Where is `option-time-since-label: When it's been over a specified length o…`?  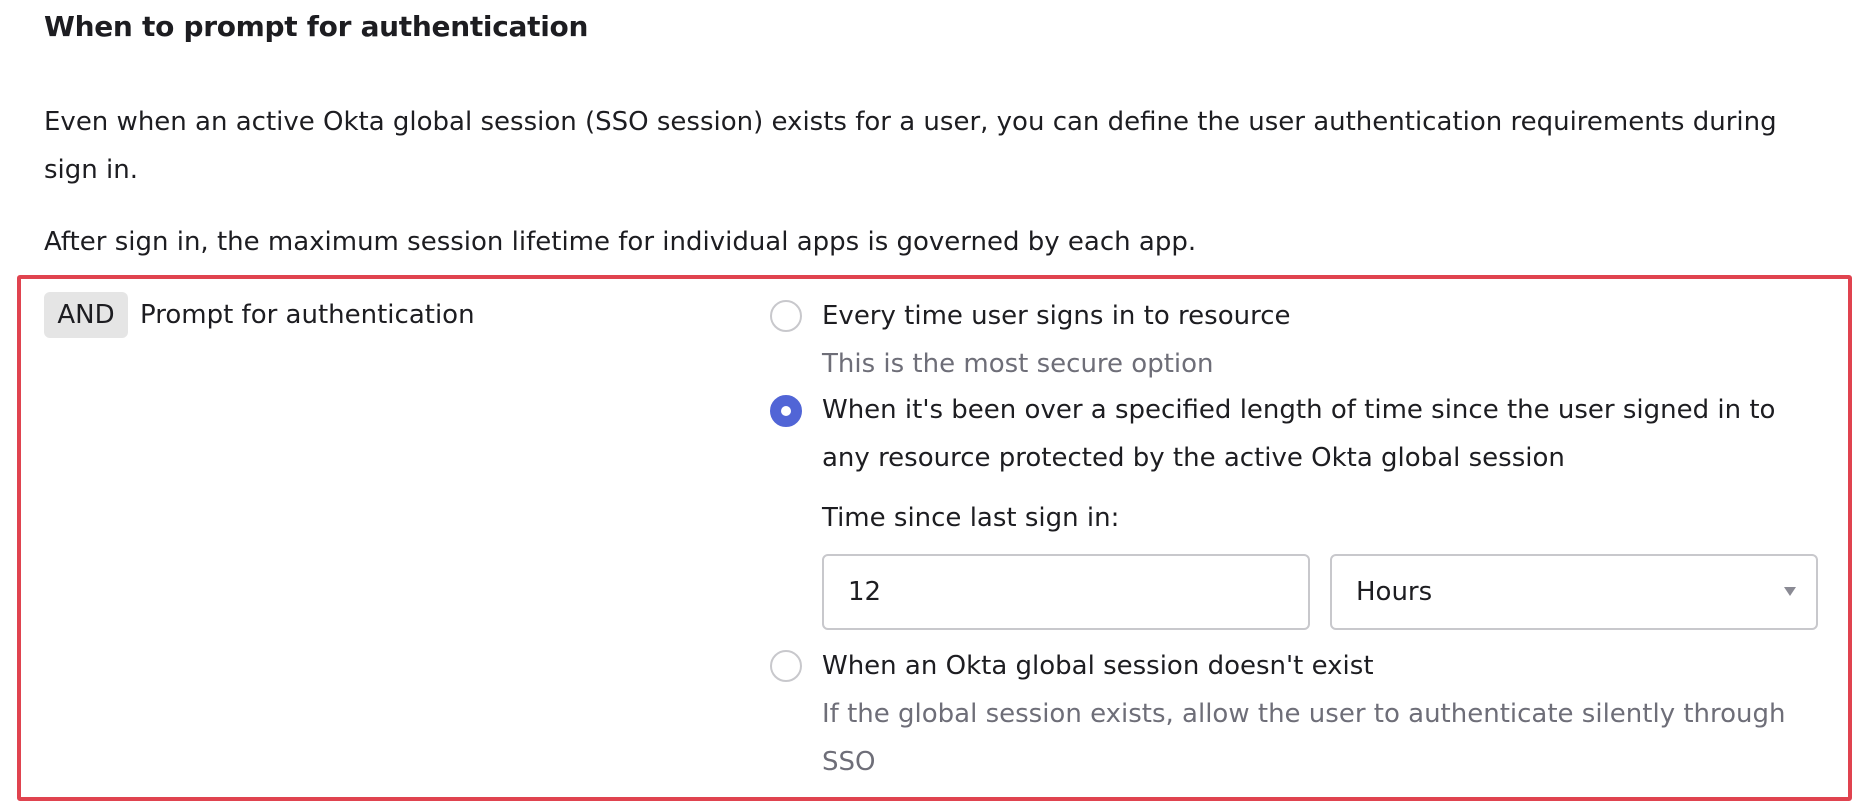 option-time-since-label: When it's been over a specified length o… is located at coordinates (1322, 434).